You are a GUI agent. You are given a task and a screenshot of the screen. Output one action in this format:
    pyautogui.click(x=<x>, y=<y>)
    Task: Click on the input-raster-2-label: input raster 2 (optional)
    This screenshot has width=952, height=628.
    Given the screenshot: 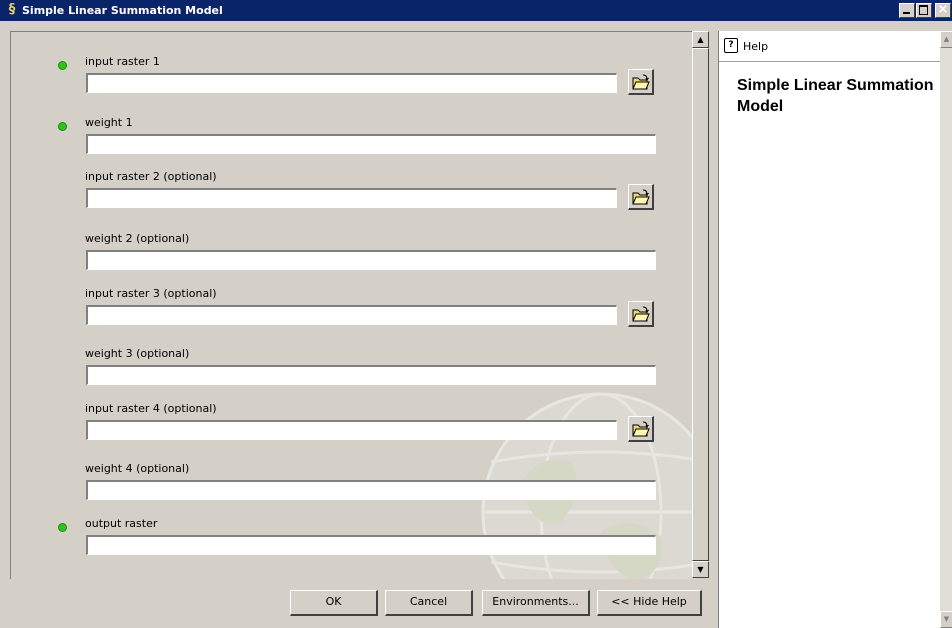 What is the action you would take?
    pyautogui.click(x=151, y=176)
    